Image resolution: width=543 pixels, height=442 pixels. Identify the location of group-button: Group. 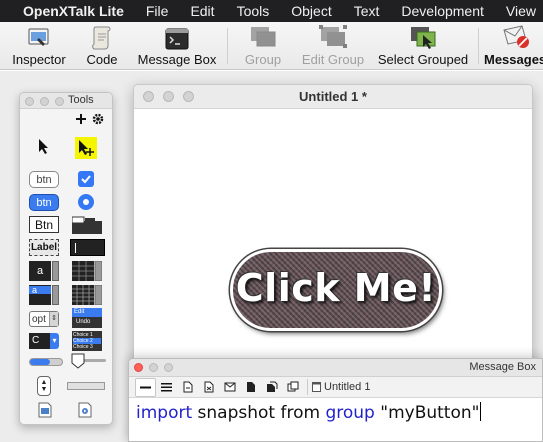
(263, 46).